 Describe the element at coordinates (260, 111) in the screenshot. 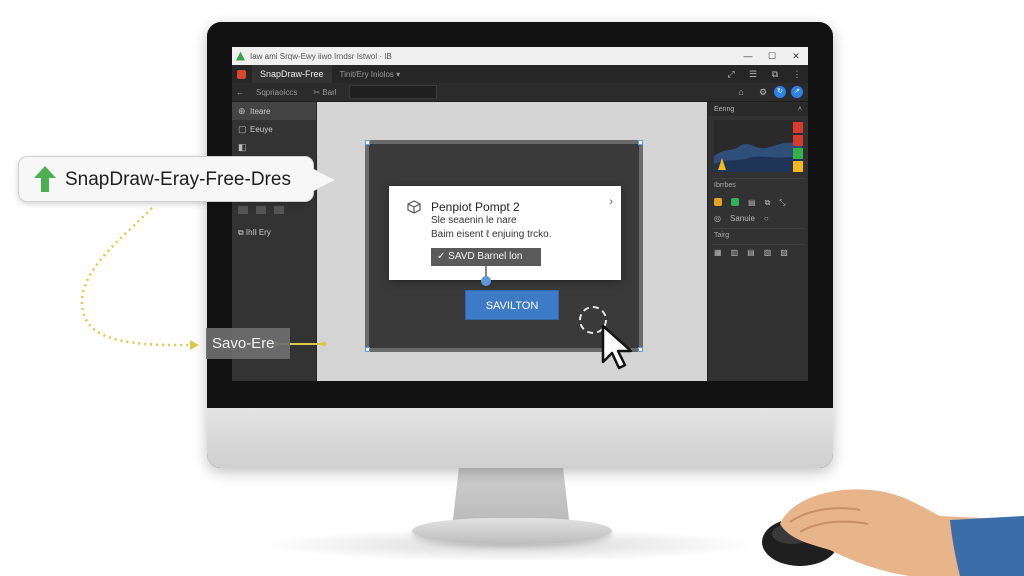

I see `sidebar-item-label: Iteare` at that location.